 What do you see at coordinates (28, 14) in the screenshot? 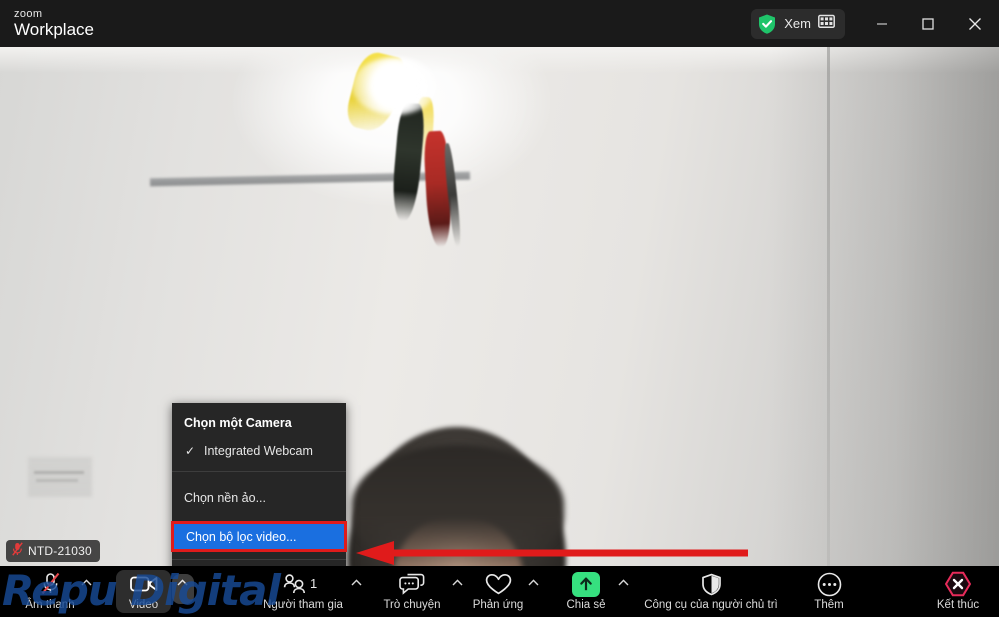
I see `logo-zoom-text: zoom` at bounding box center [28, 14].